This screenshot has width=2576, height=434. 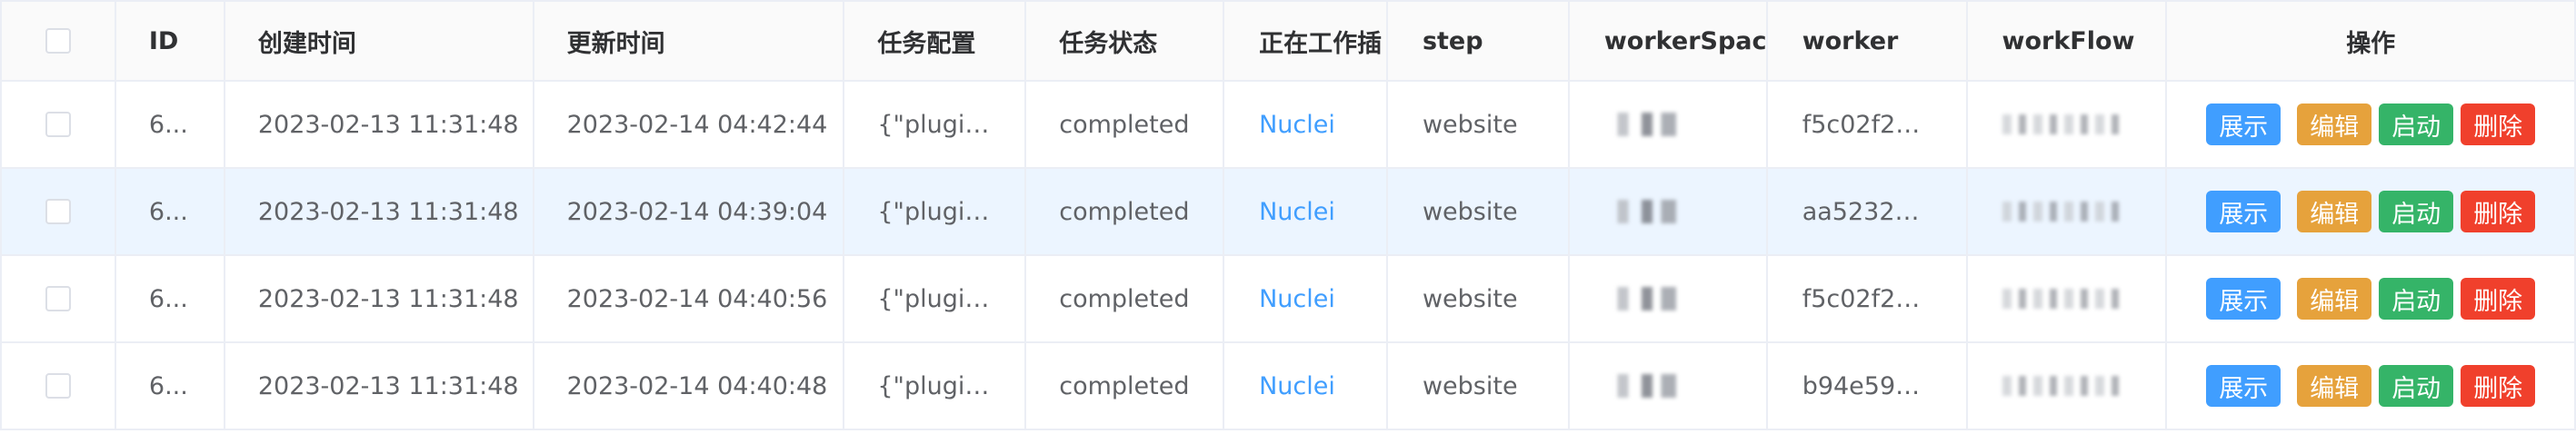 I want to click on header-worker: worker, so click(x=1867, y=42).